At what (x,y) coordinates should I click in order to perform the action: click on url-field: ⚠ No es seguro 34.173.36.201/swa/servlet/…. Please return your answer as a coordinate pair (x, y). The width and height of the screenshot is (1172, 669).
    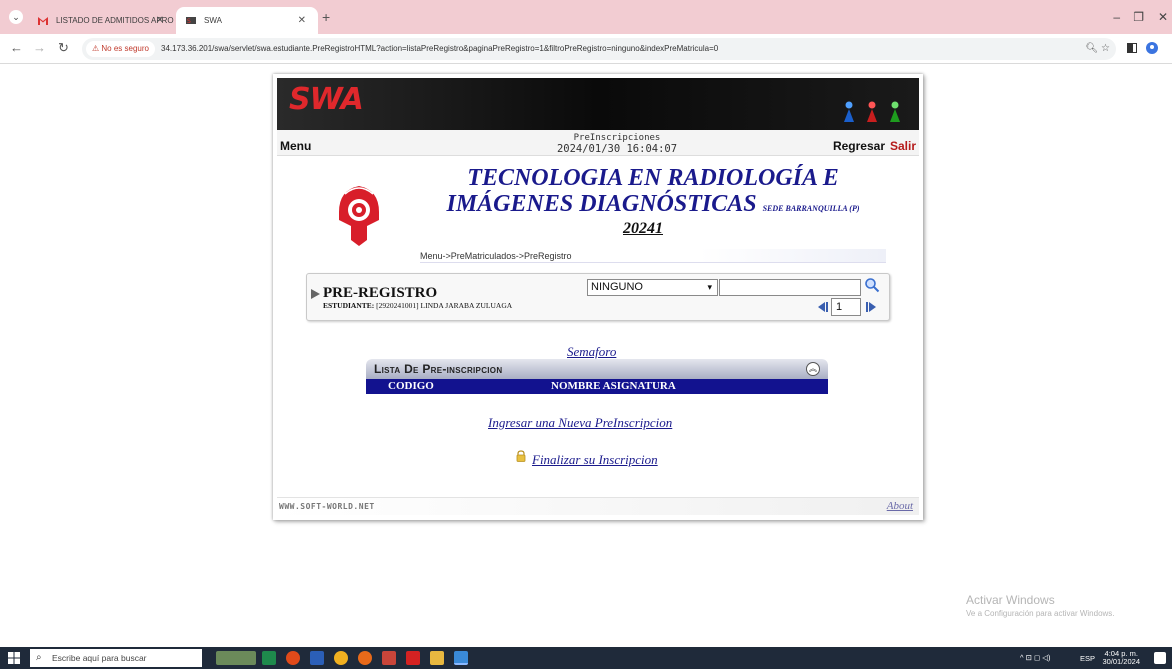
    Looking at the image, I should click on (599, 49).